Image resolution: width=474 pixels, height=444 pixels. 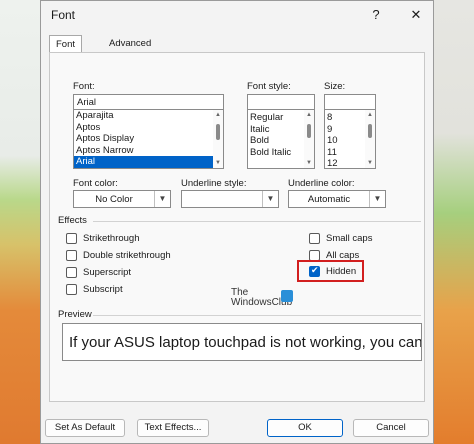 What do you see at coordinates (309, 139) in the screenshot?
I see `style-list-scrollbar: ▲ ▼` at bounding box center [309, 139].